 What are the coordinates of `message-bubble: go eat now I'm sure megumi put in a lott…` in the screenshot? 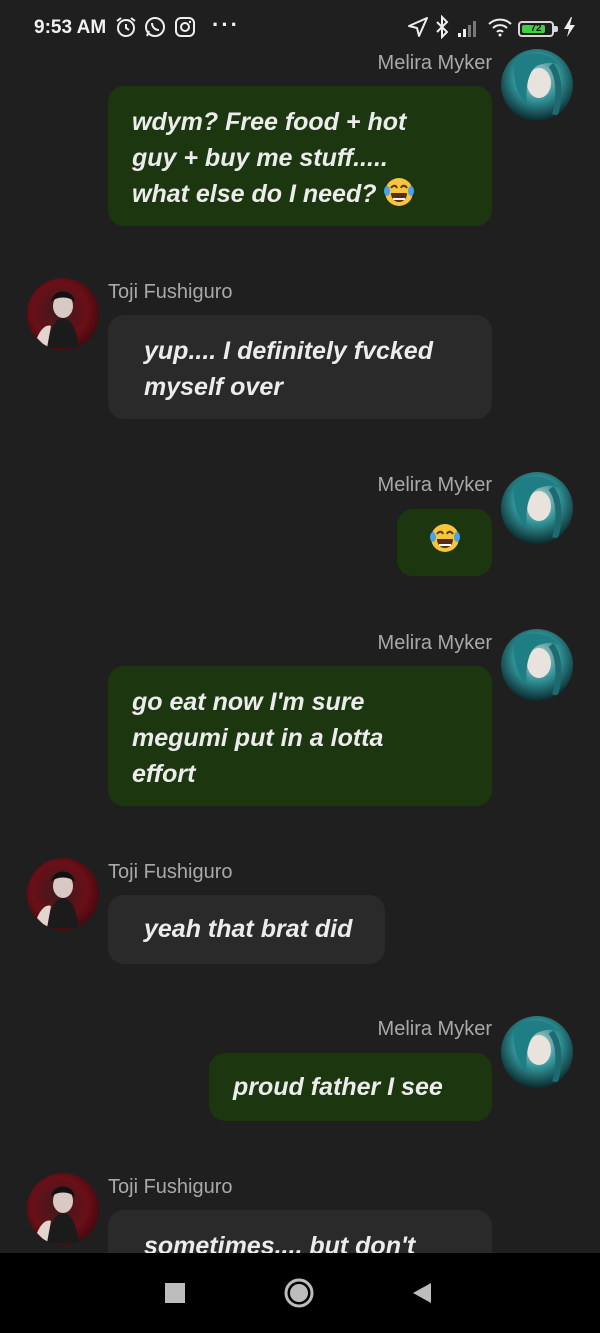 It's located at (300, 736).